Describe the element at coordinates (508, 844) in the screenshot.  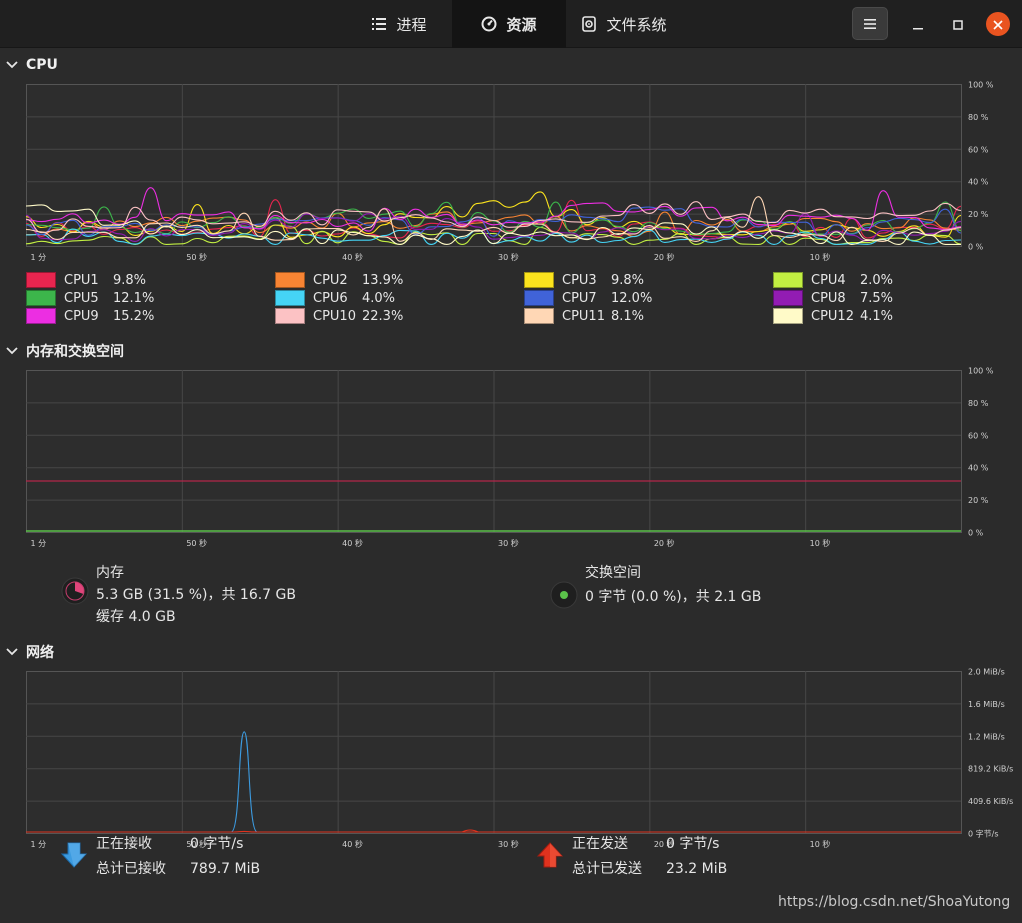
I see `network-x-tick: 30 秒` at that location.